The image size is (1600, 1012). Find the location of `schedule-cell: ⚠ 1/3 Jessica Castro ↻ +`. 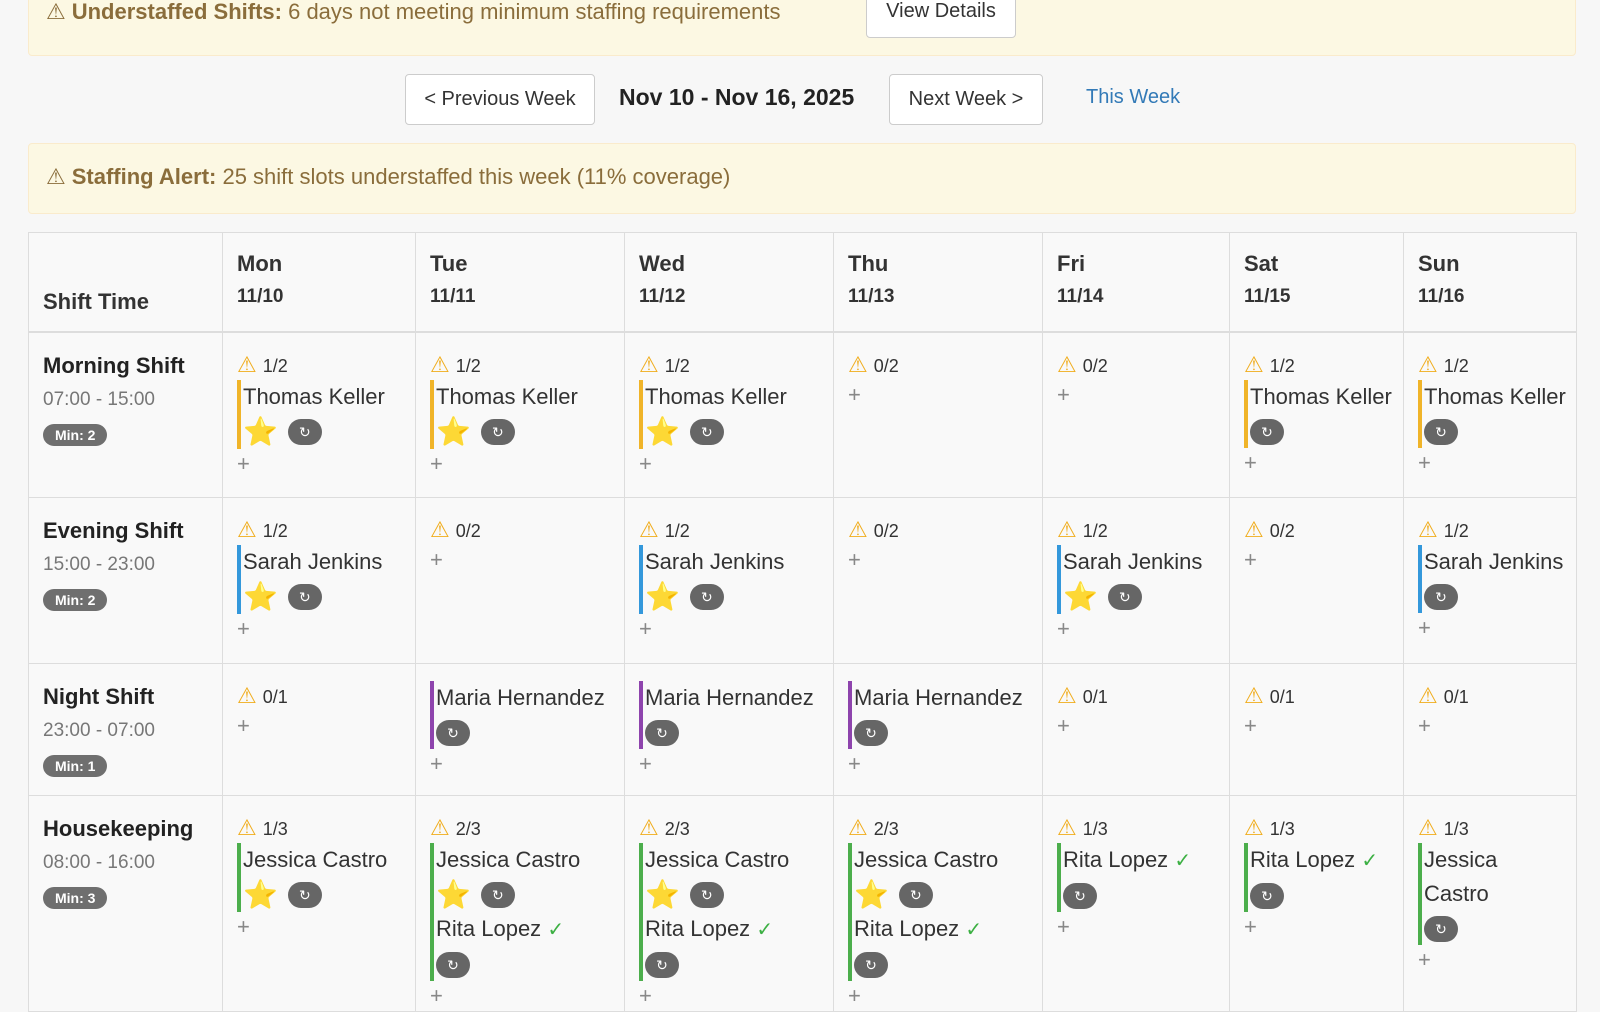

schedule-cell: ⚠ 1/3 Jessica Castro ↻ + is located at coordinates (1490, 903).